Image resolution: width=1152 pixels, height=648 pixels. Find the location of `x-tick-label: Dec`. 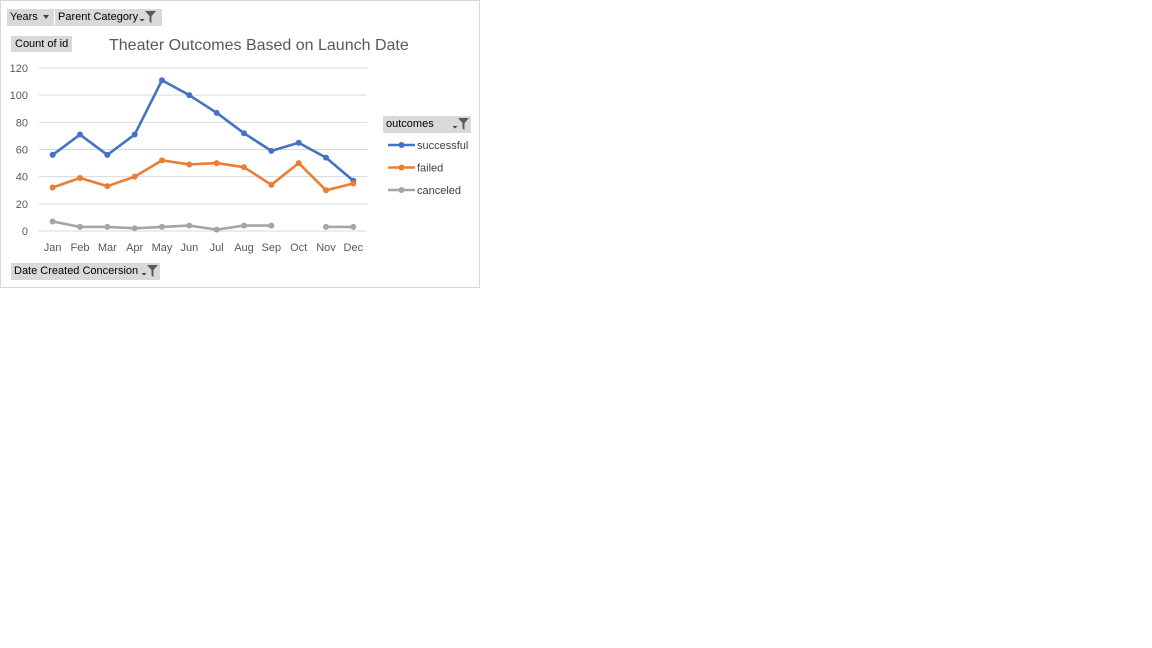

x-tick-label: Dec is located at coordinates (354, 248).